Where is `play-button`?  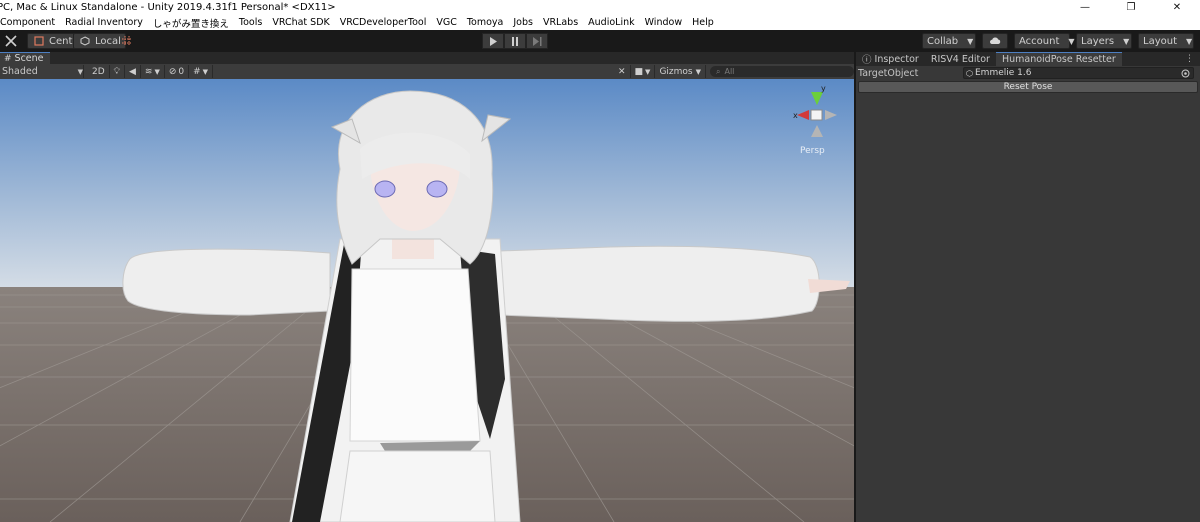
play-button is located at coordinates (493, 41).